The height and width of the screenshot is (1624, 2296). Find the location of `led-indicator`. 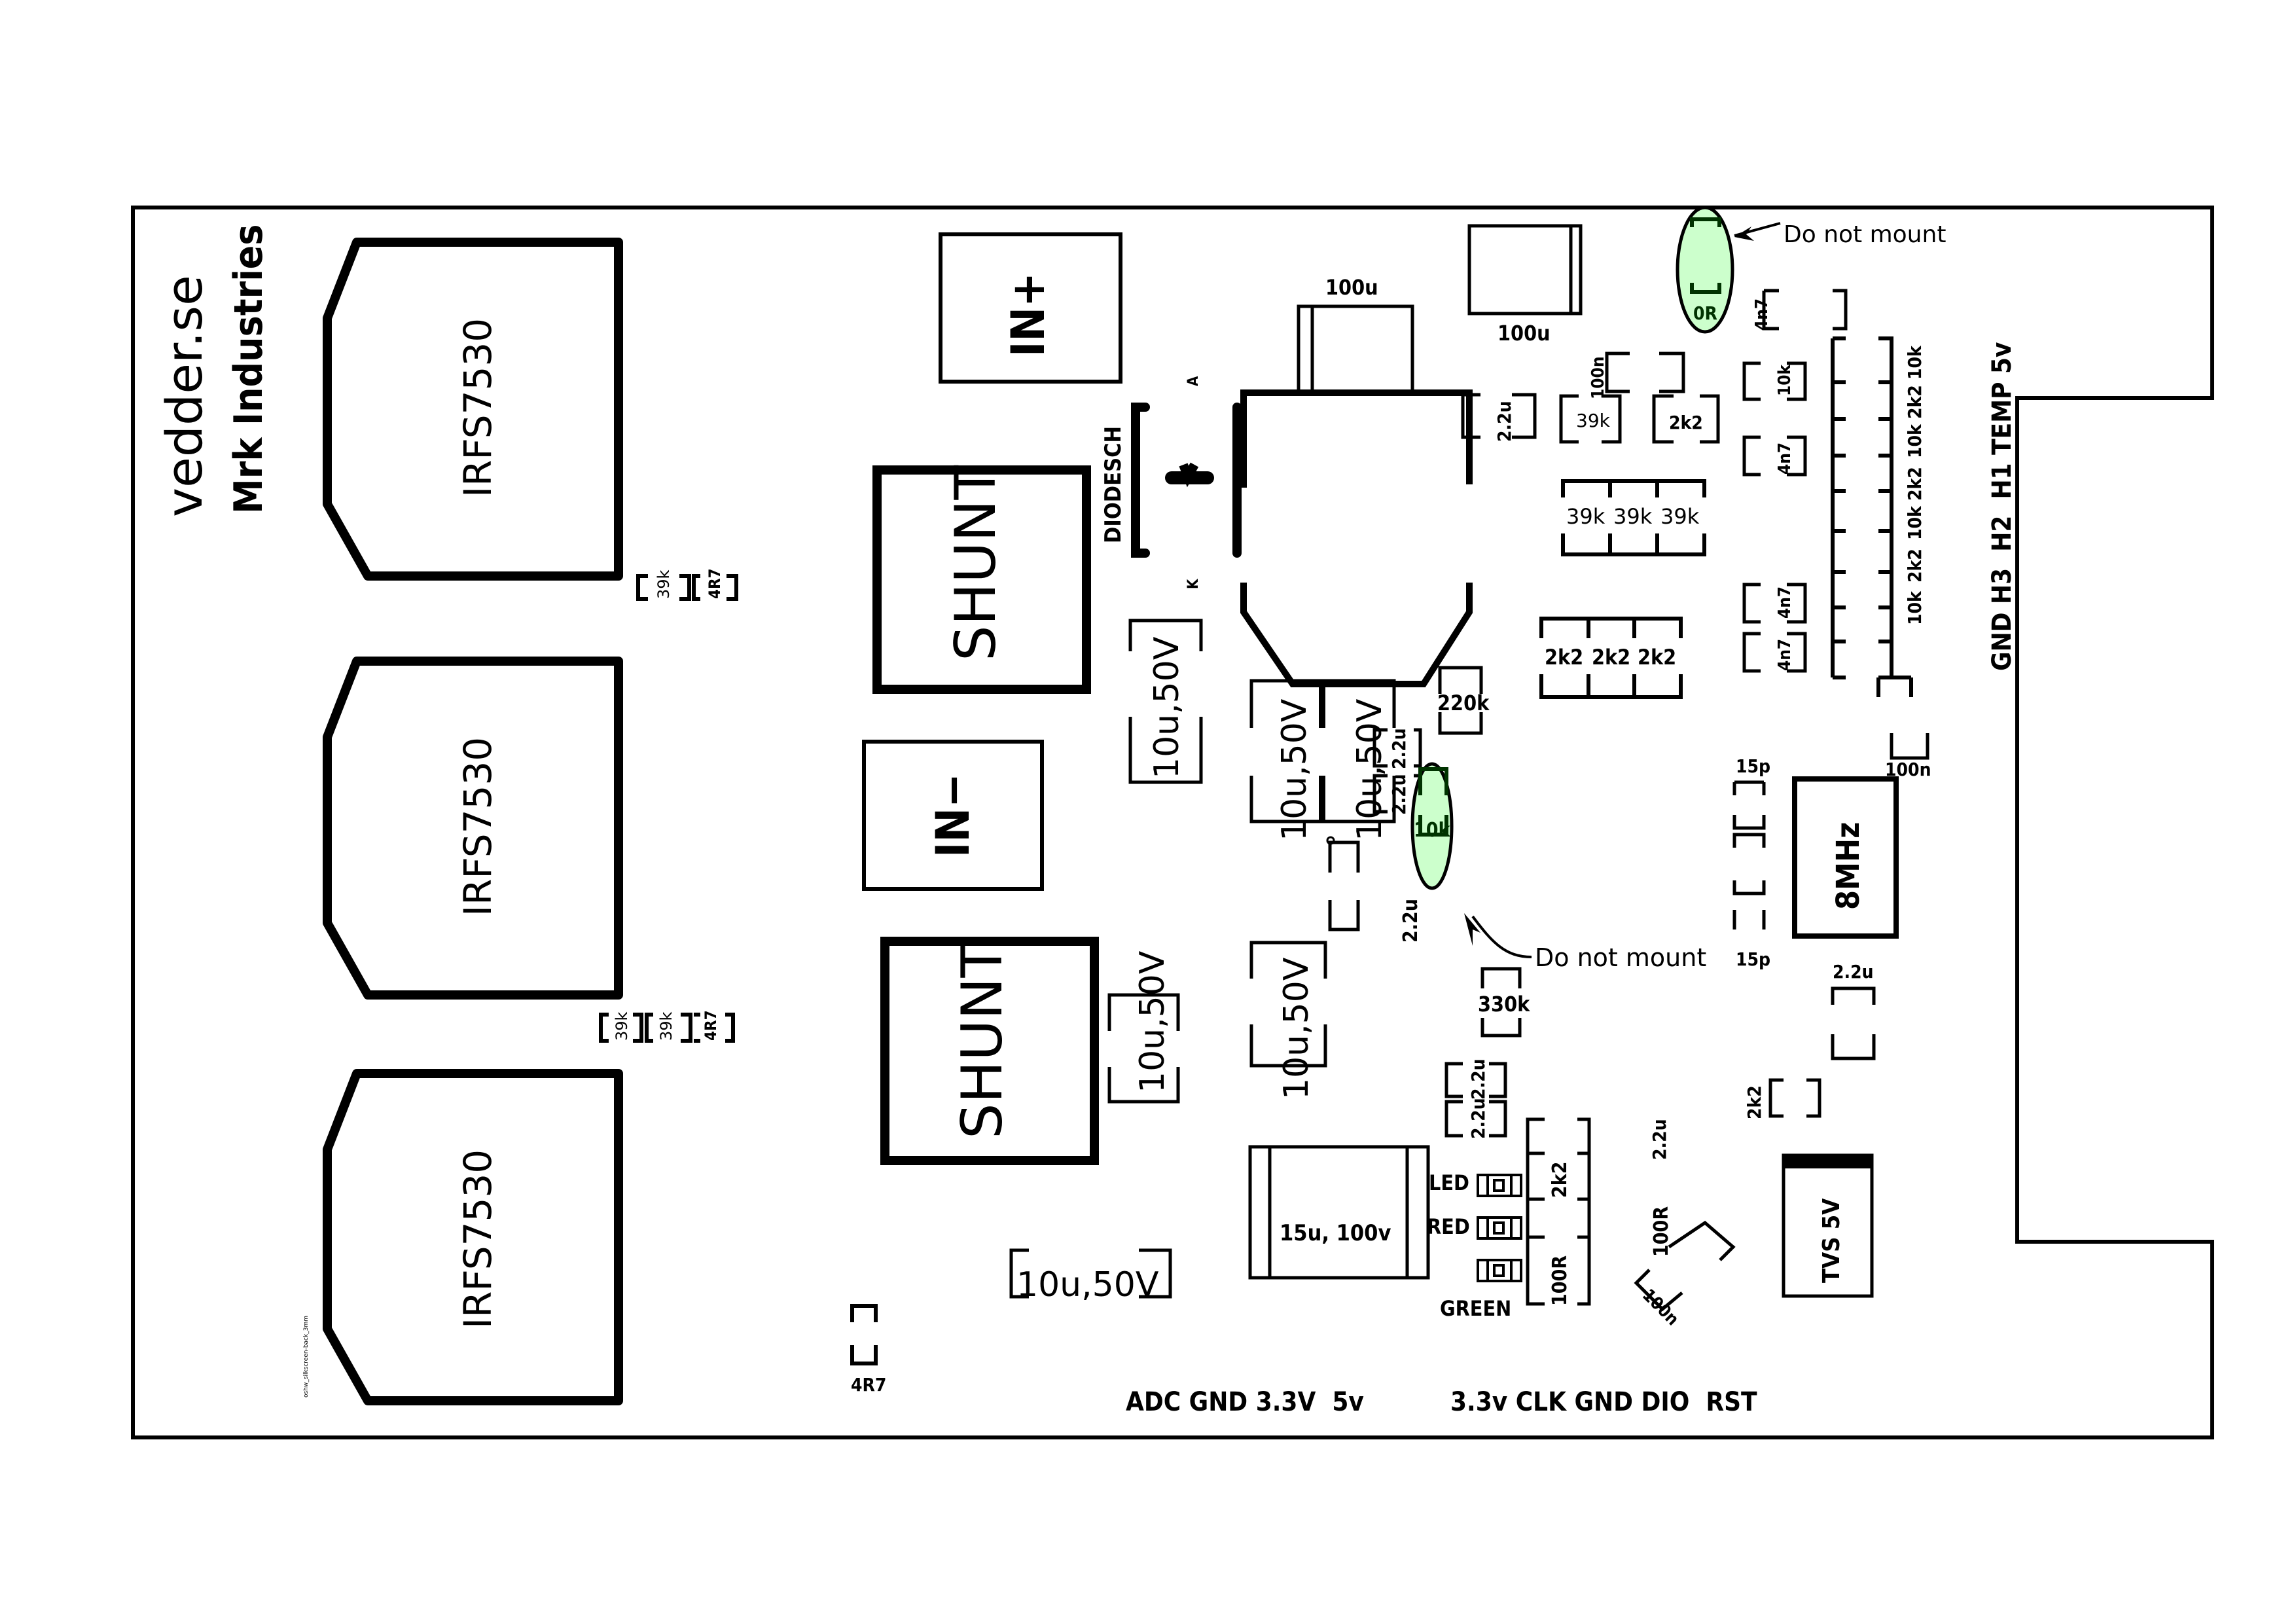

led-indicator is located at coordinates (1499, 1185).